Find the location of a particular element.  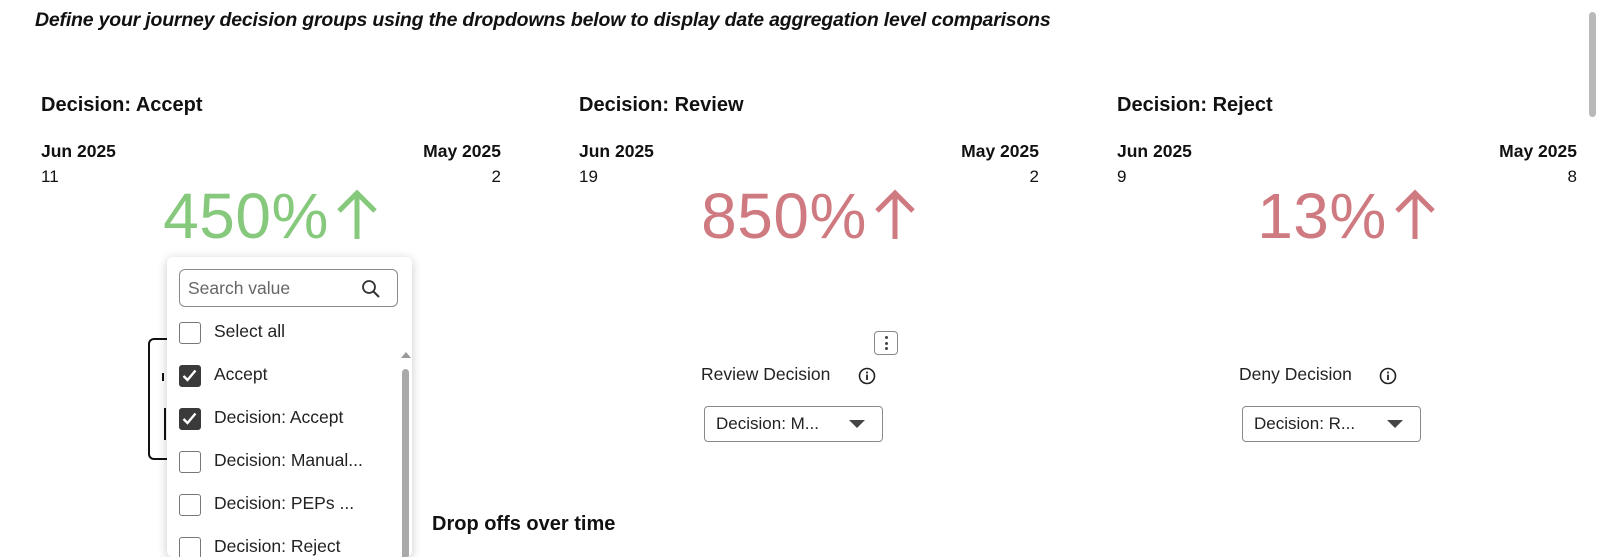

percent-change: 850% is located at coordinates (809, 216).